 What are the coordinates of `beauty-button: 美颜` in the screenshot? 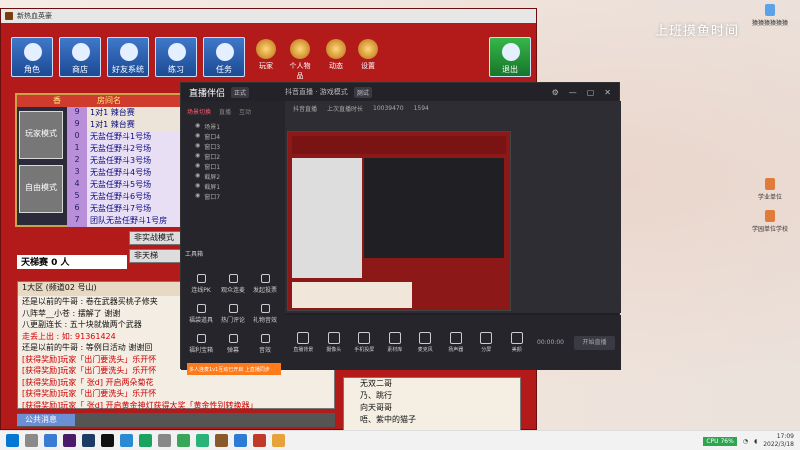 It's located at (517, 342).